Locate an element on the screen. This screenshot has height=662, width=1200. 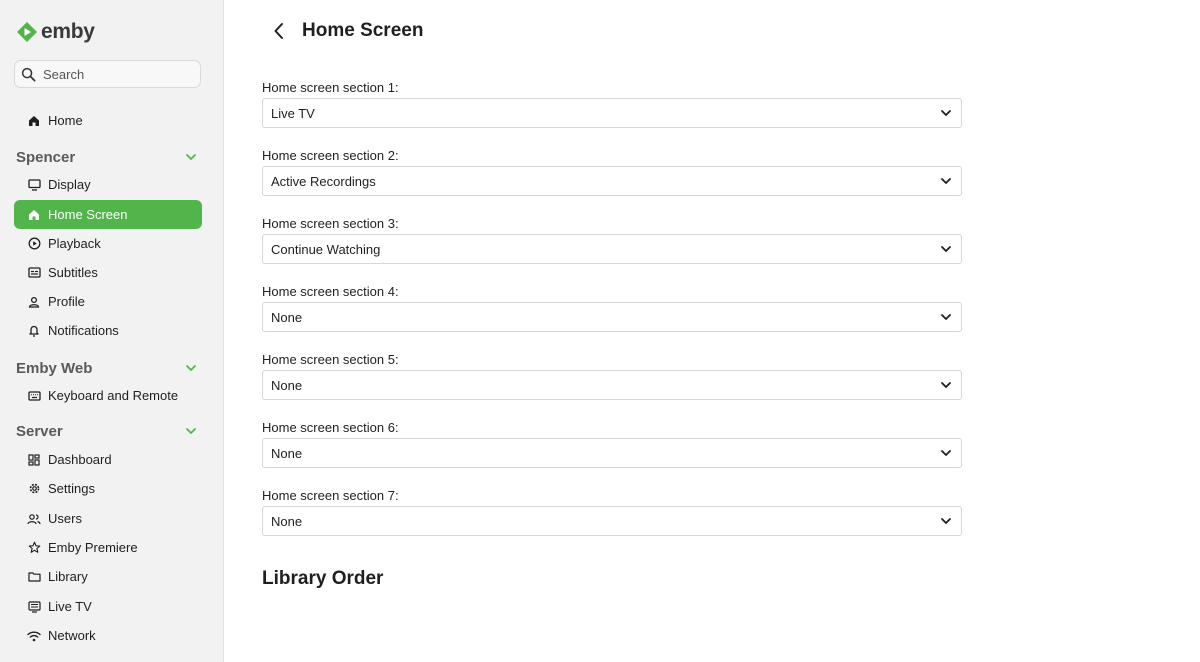
sidebar-item-label: Network is located at coordinates (72, 635).